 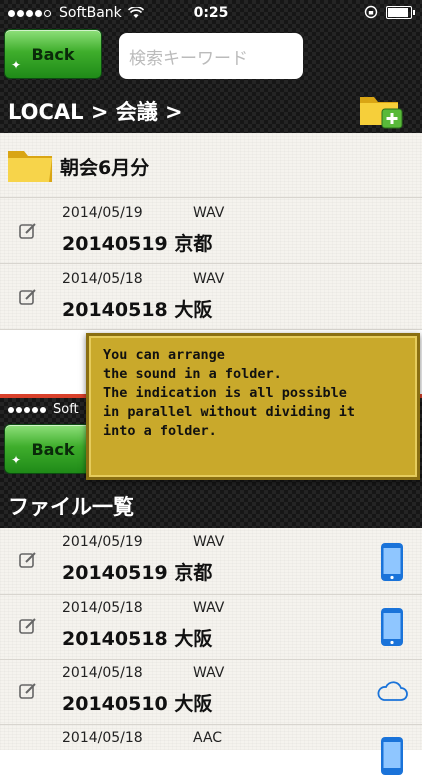 I want to click on carrier-label: Soft, so click(x=66, y=409).